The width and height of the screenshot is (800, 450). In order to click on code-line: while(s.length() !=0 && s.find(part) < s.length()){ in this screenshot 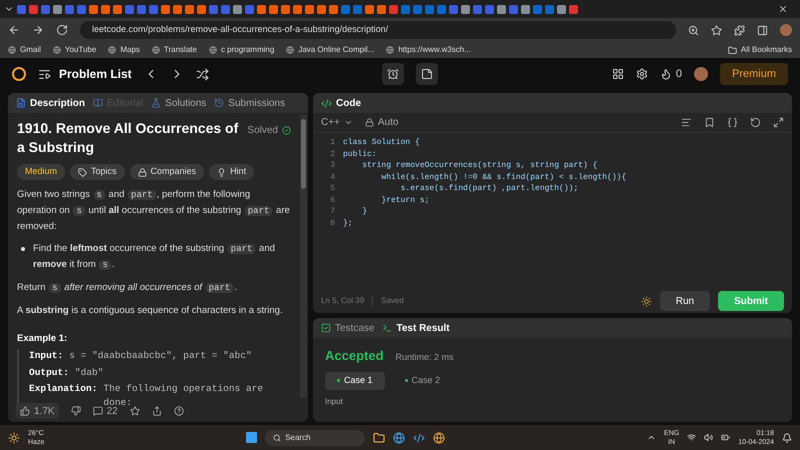, I will do `click(504, 177)`.